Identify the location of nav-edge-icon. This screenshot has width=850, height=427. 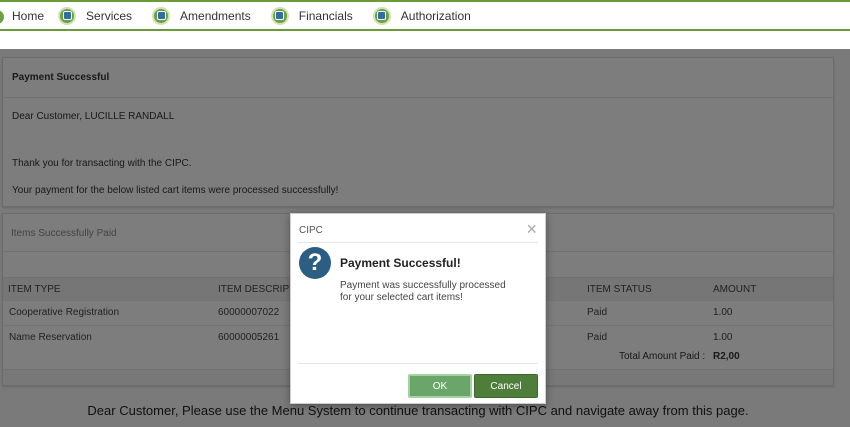
(2, 17).